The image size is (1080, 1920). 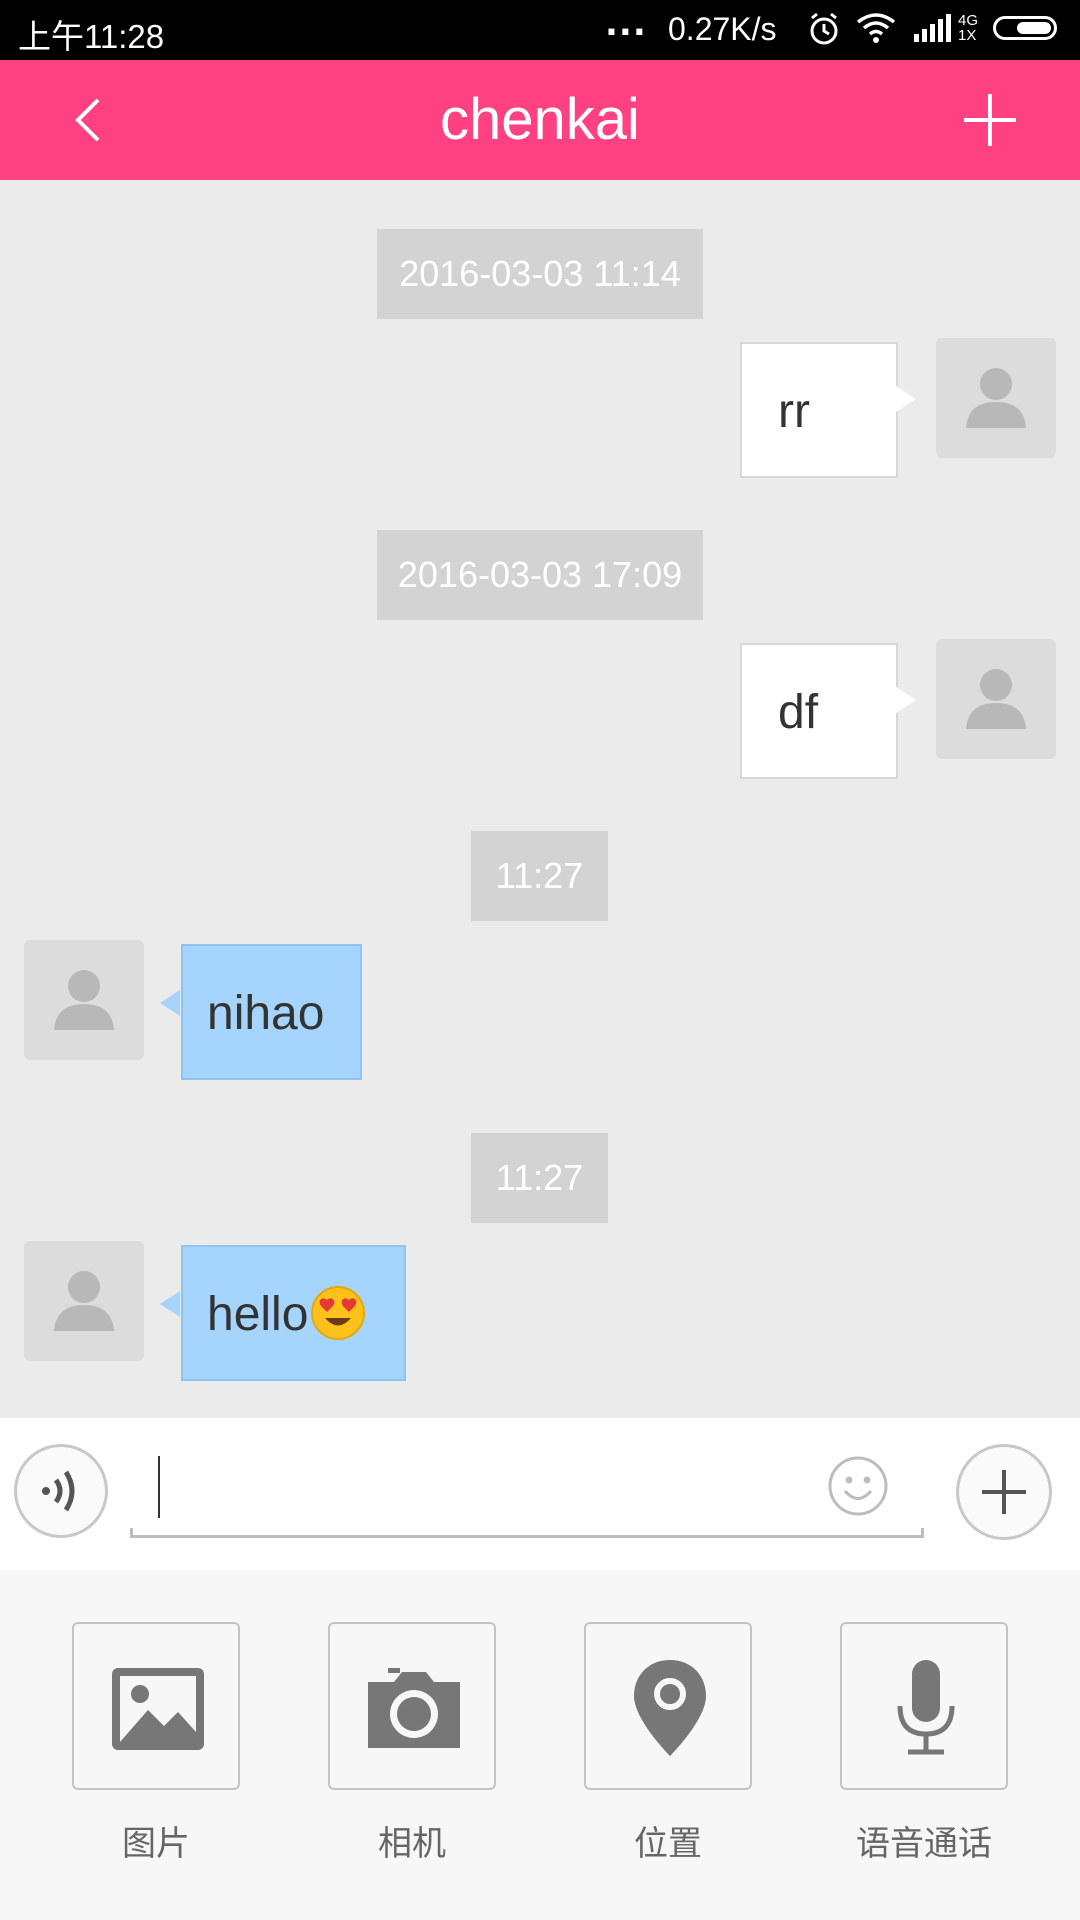 What do you see at coordinates (58, 1491) in the screenshot?
I see `voice-wave-icon` at bounding box center [58, 1491].